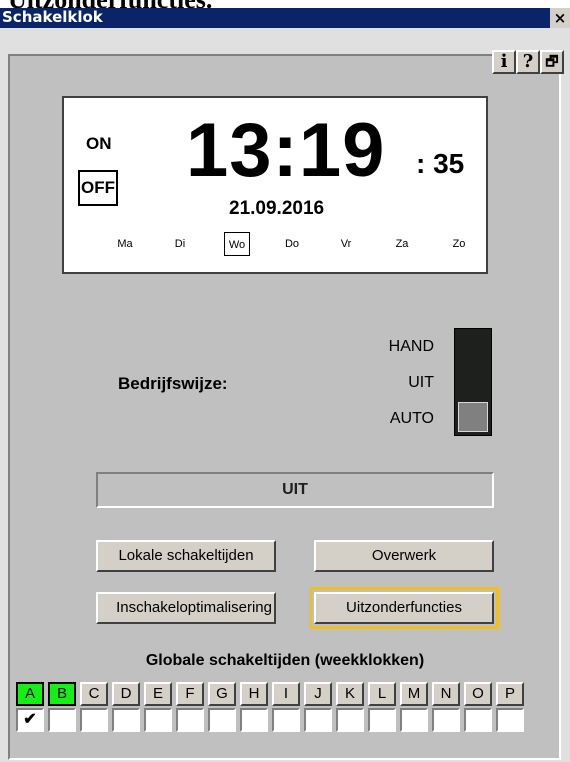  I want to click on weekclock-i: I, so click(286, 694).